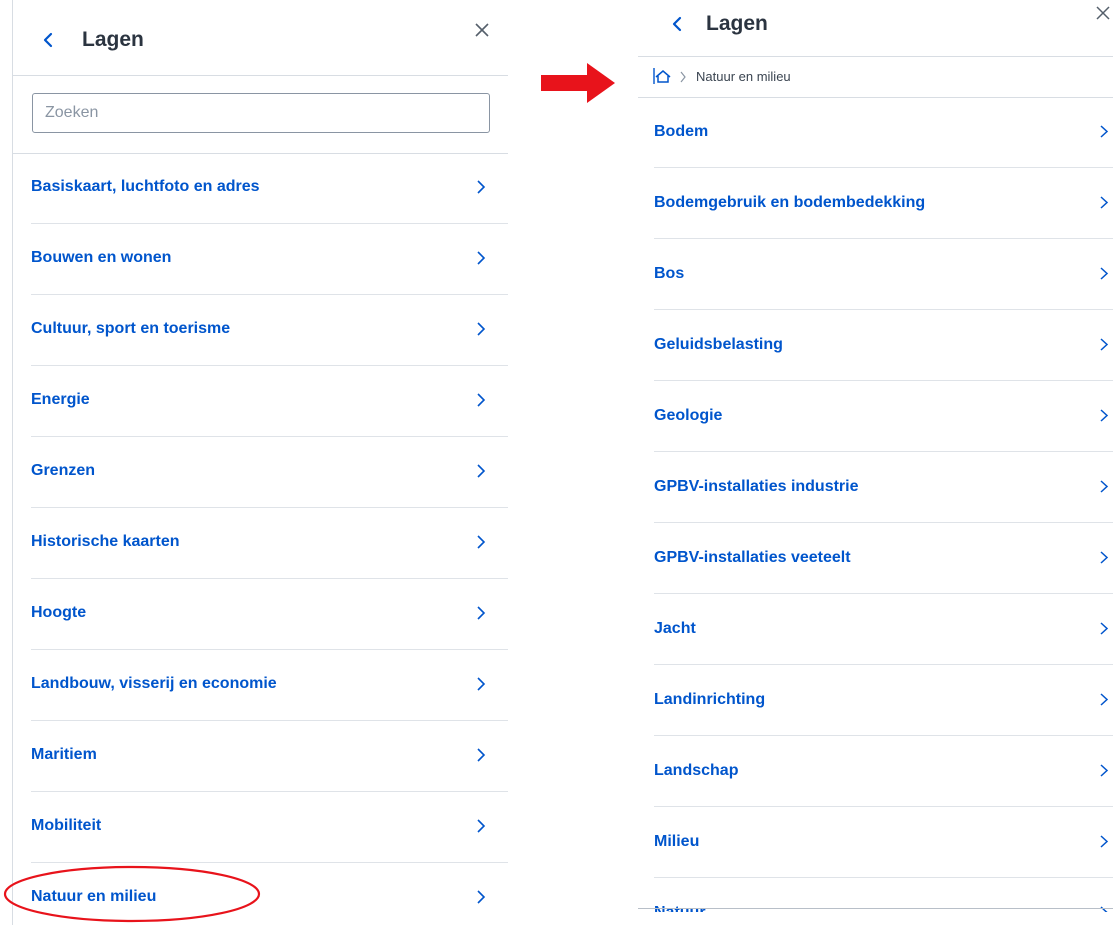  Describe the element at coordinates (683, 77) in the screenshot. I see `breadcrumb-separator-icon` at that location.